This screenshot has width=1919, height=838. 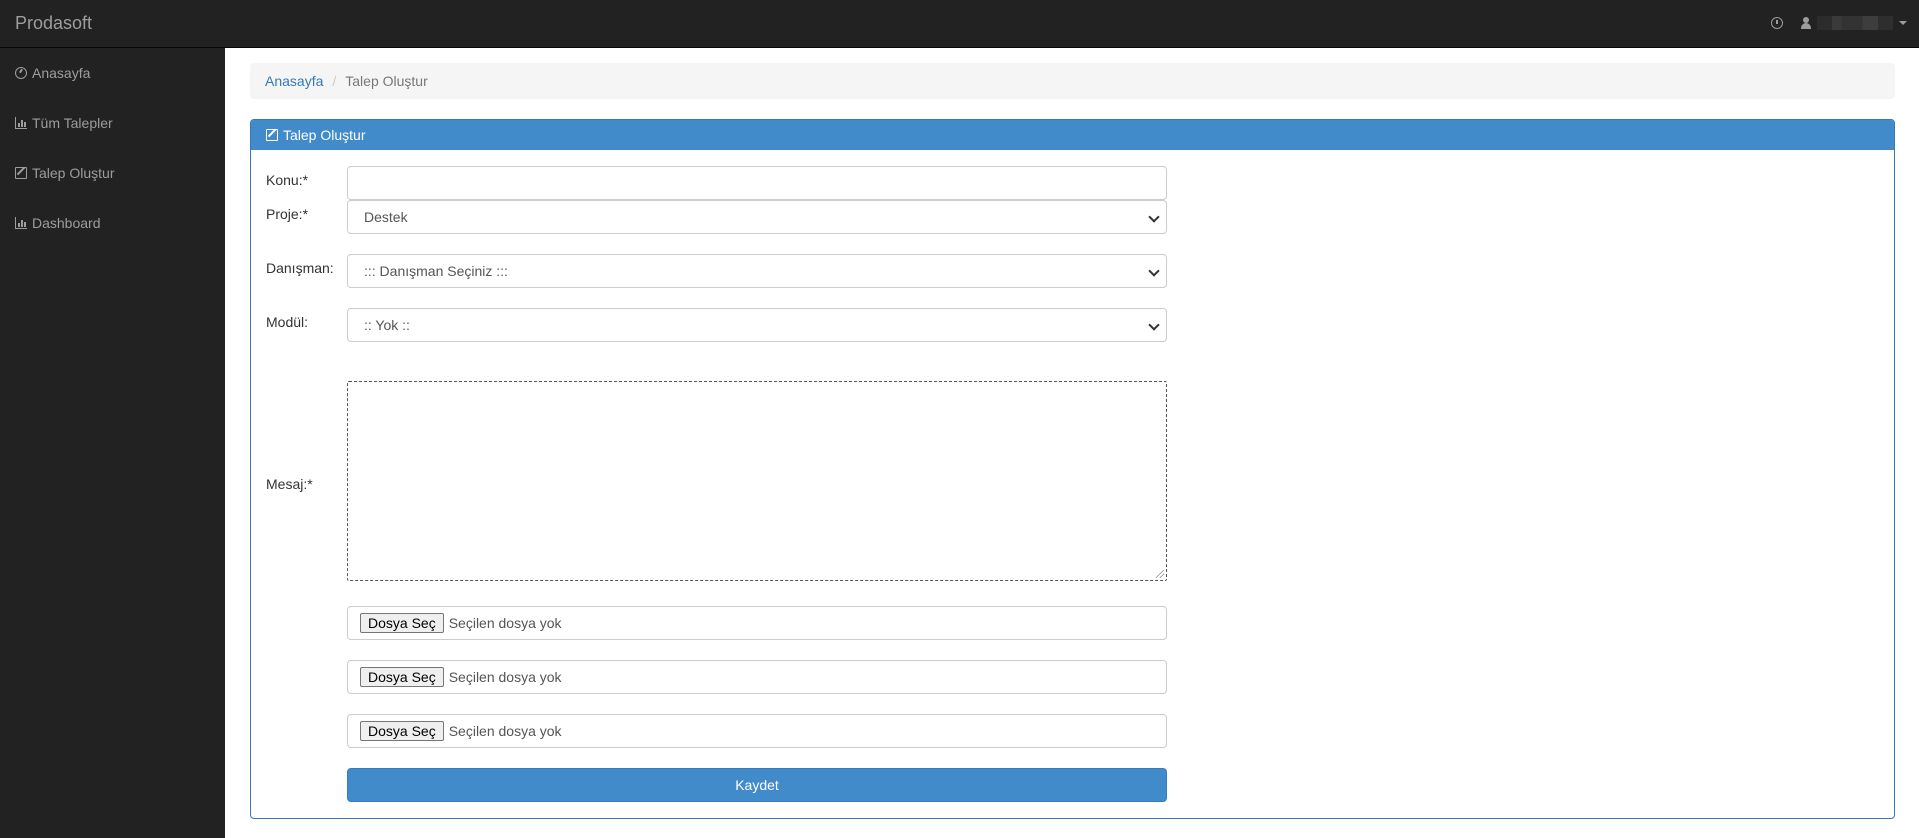 What do you see at coordinates (21, 73) in the screenshot?
I see `dashboard-icon` at bounding box center [21, 73].